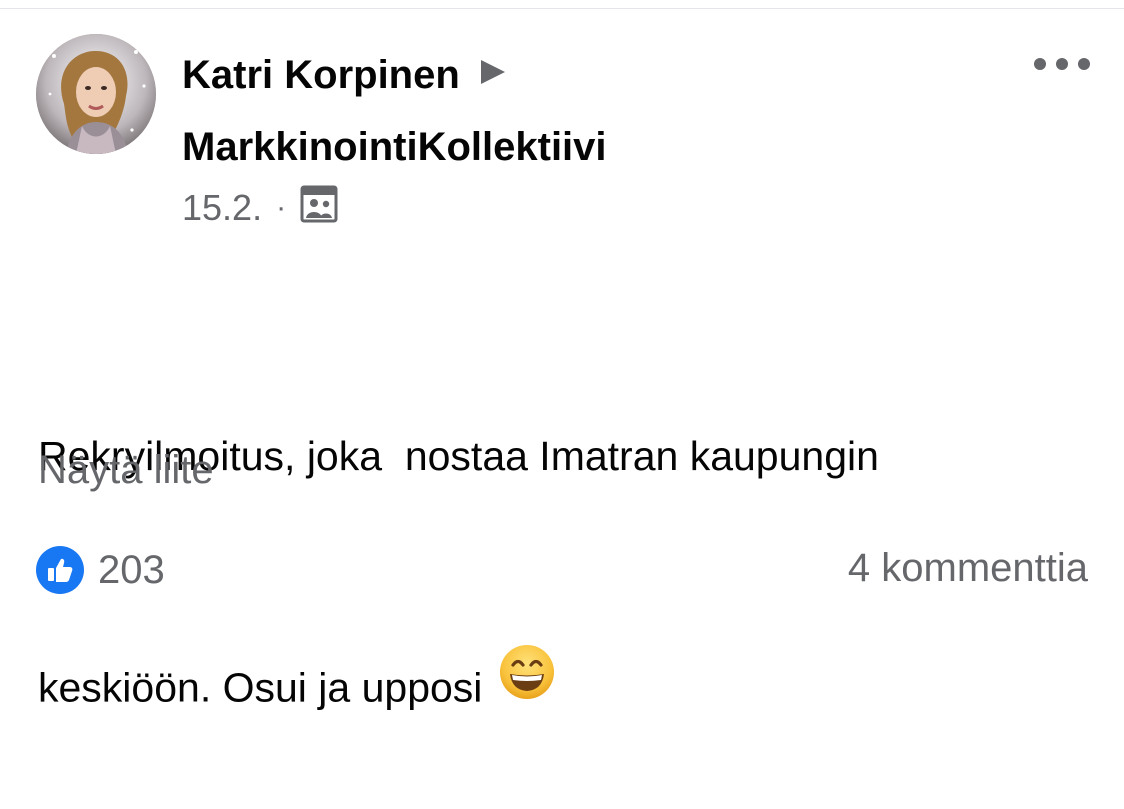 The width and height of the screenshot is (1124, 809). I want to click on show-attachment-link: Näytä liite, so click(126, 470).